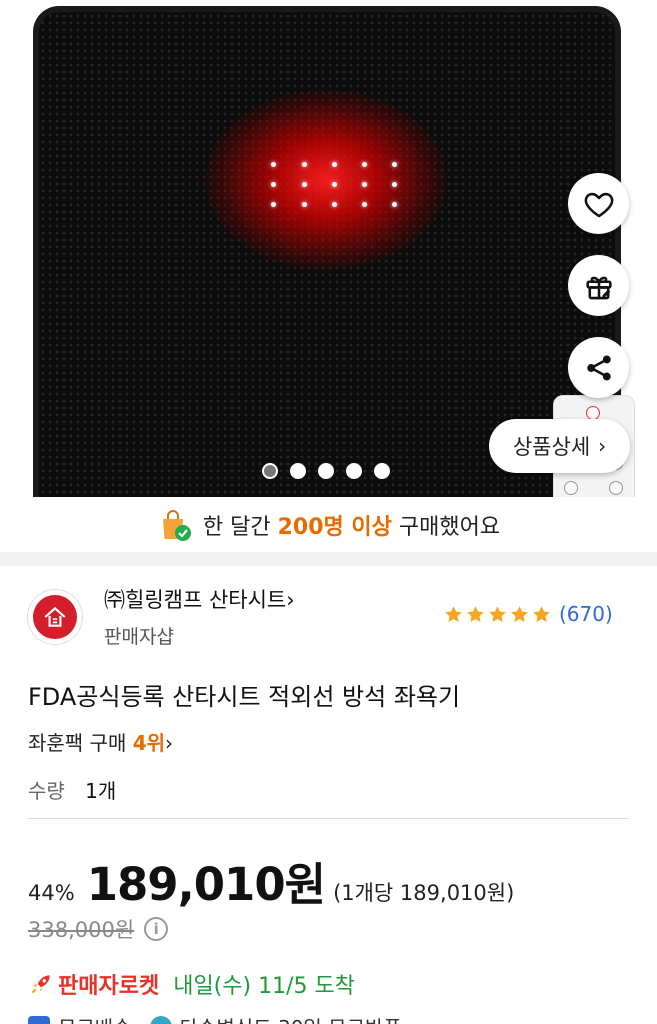 This screenshot has height=1024, width=657. I want to click on banner-suffix: 구매했어요, so click(449, 527).